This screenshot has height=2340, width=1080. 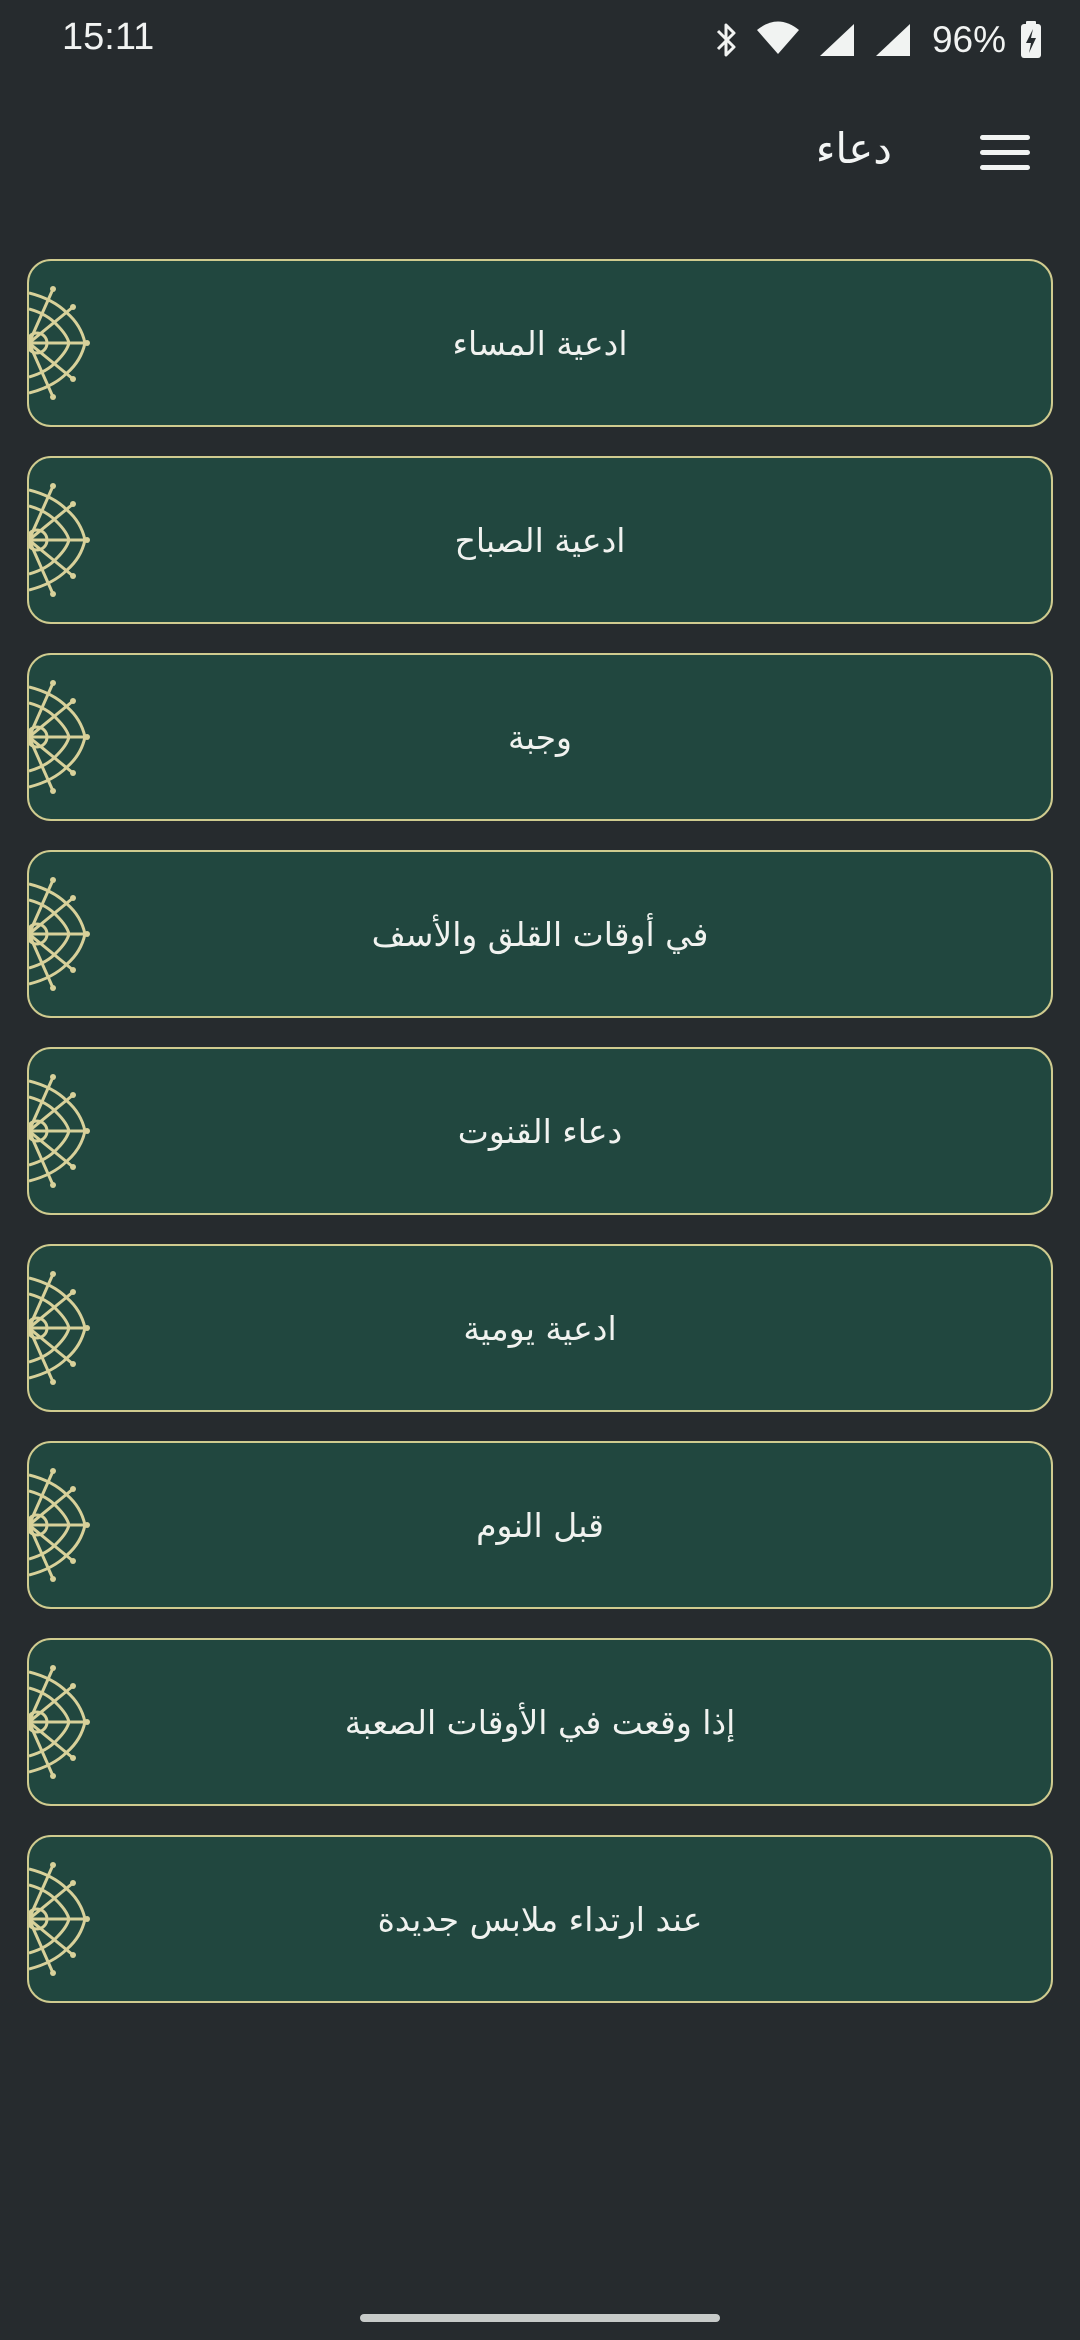 I want to click on list-item: إذا وقعت في الأوقات الصعبة, so click(x=540, y=1722).